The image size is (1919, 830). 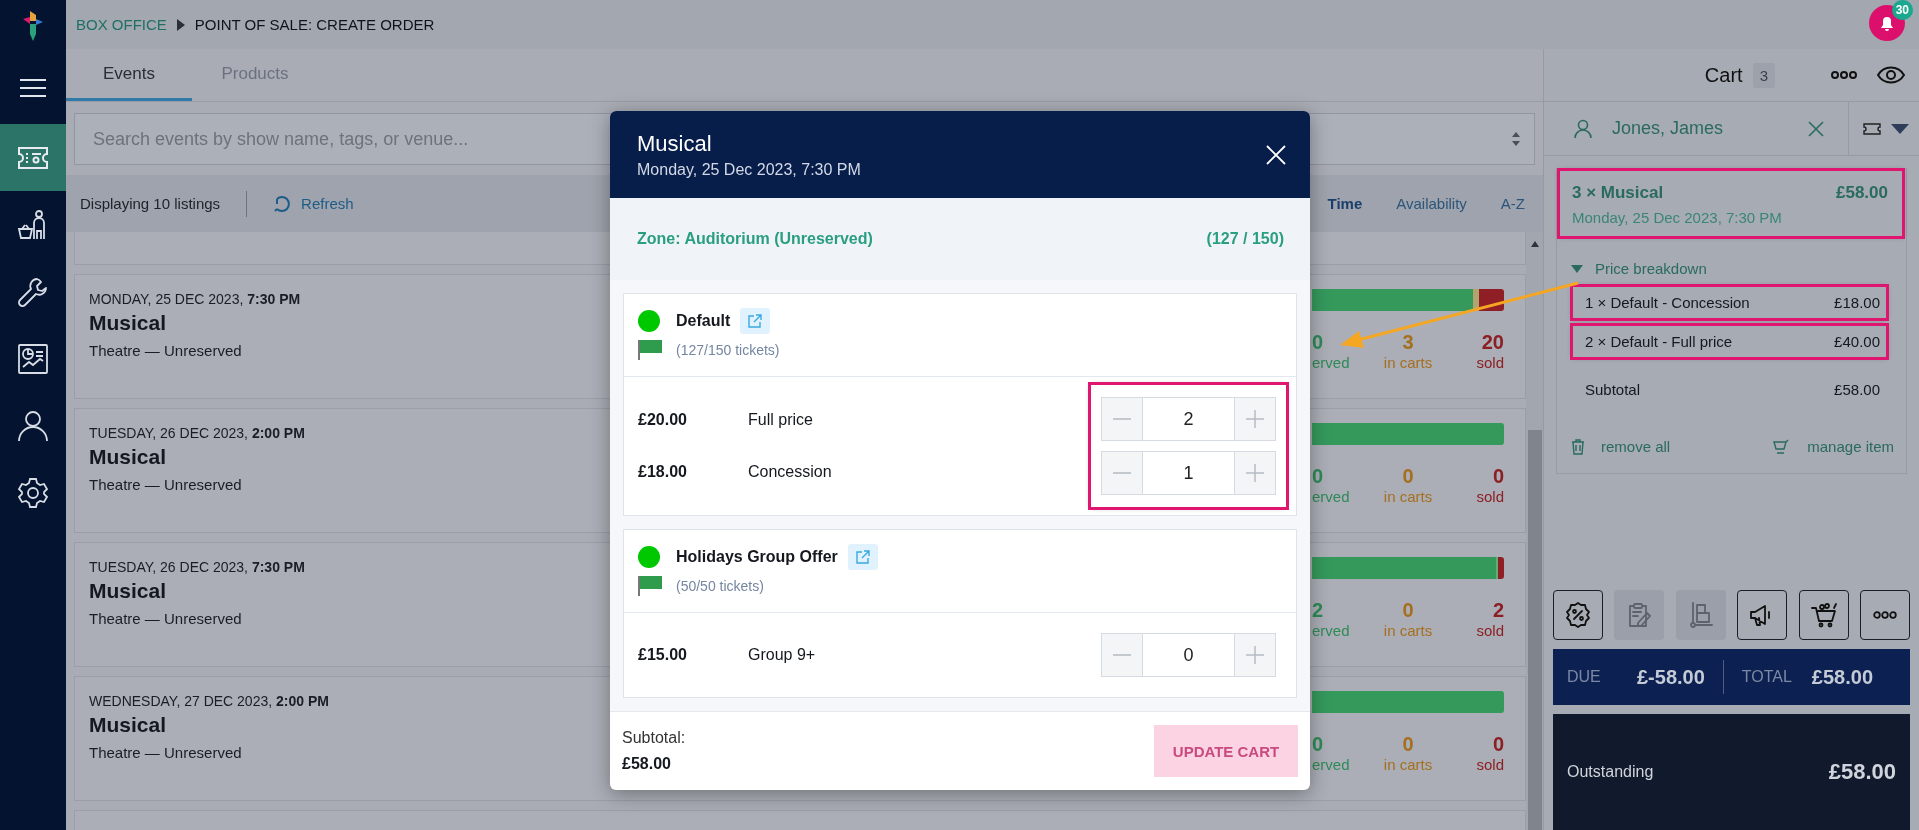 I want to click on zone-name: Zone: Auditorium (Unreserved), so click(x=755, y=239).